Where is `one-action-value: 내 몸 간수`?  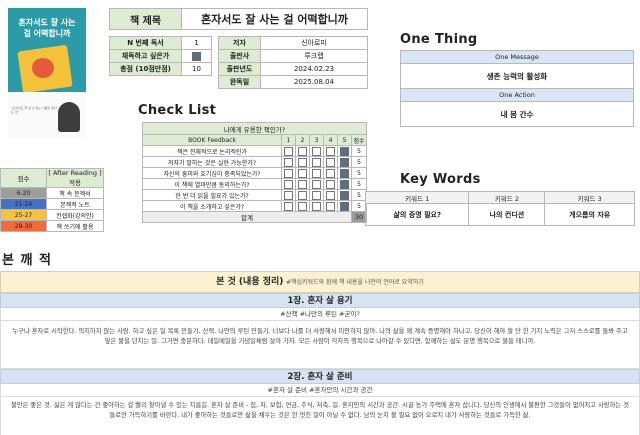
one-action-value: 내 몸 간수 is located at coordinates (517, 114).